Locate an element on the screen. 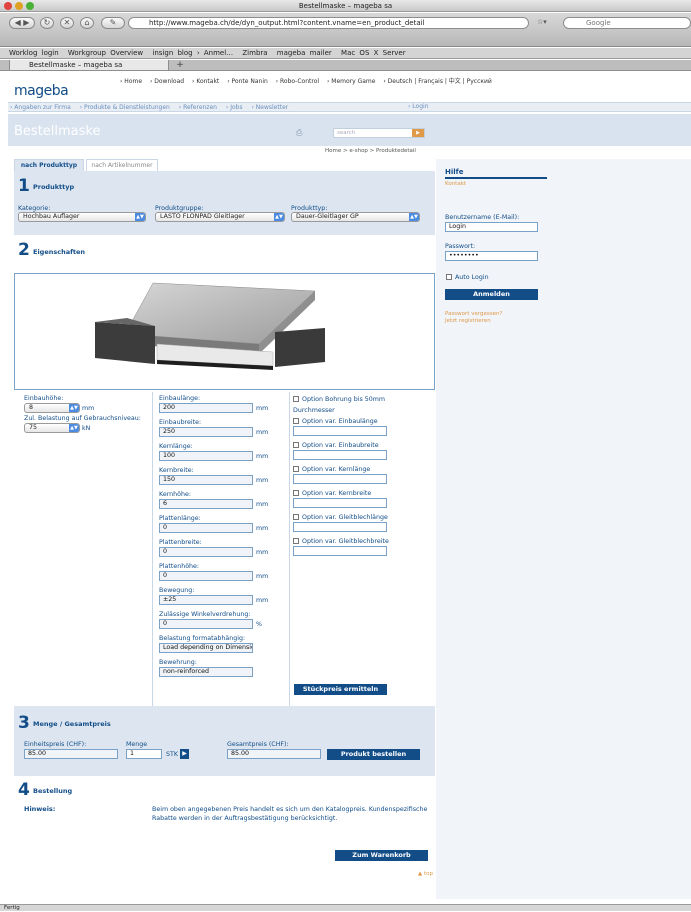 The height and width of the screenshot is (912, 691). minimize-window-button is located at coordinates (19, 6).